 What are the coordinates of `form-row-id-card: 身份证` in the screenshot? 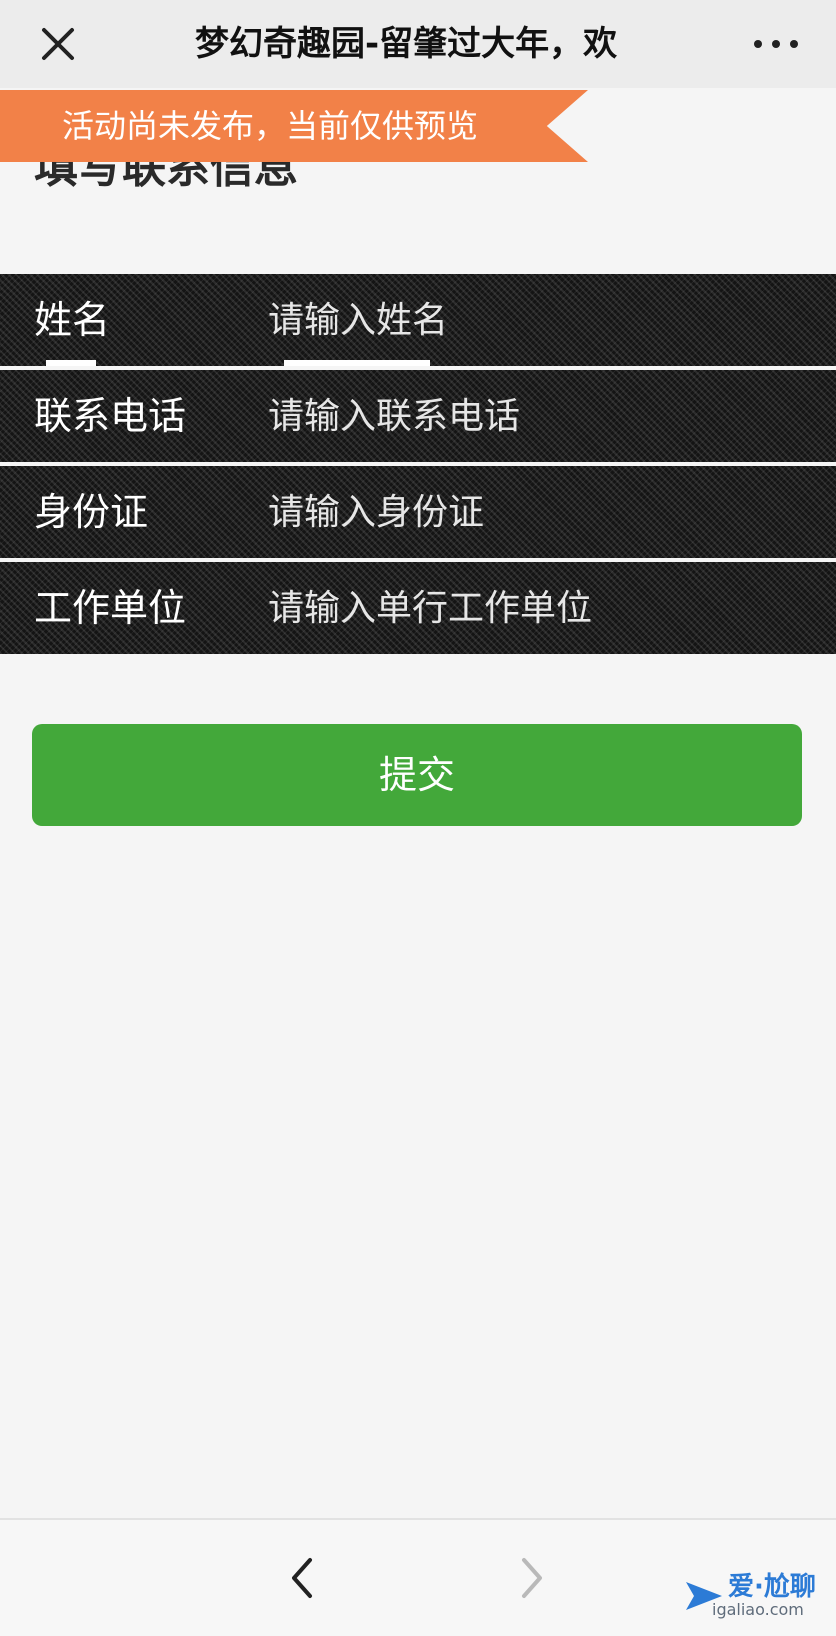 It's located at (418, 514).